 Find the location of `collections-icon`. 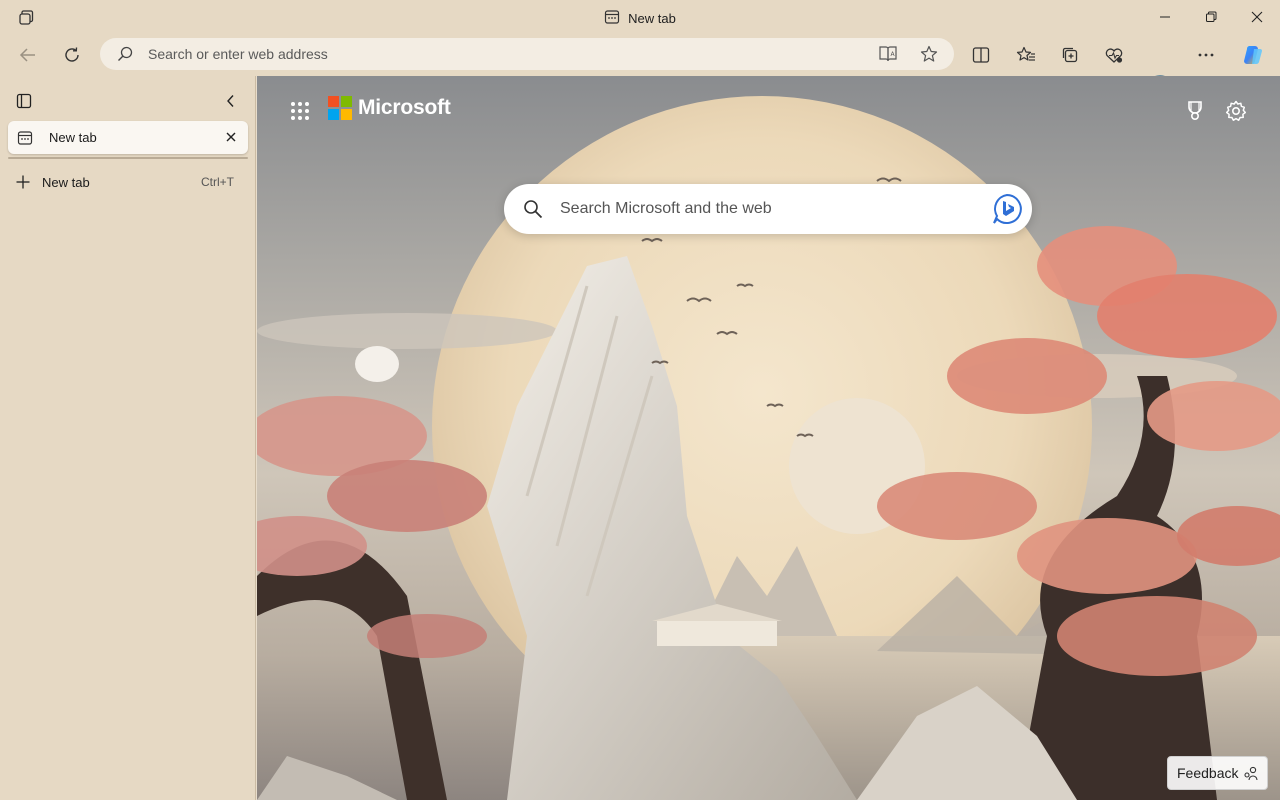

collections-icon is located at coordinates (1070, 55).